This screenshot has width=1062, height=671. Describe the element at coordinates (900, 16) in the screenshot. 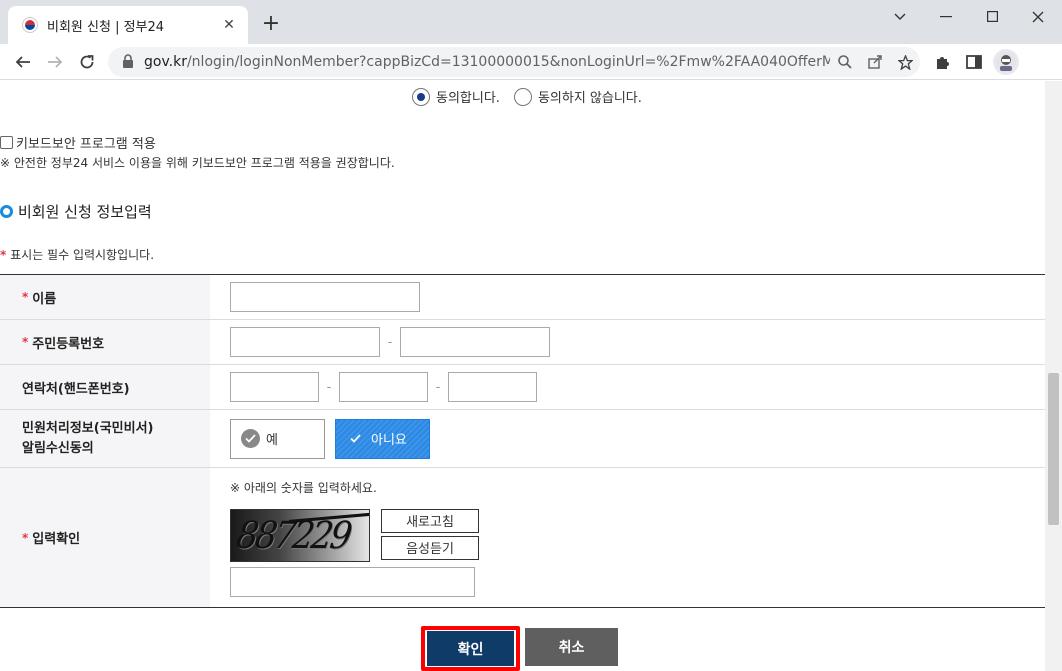

I see `tab-search-chevron-icon` at that location.